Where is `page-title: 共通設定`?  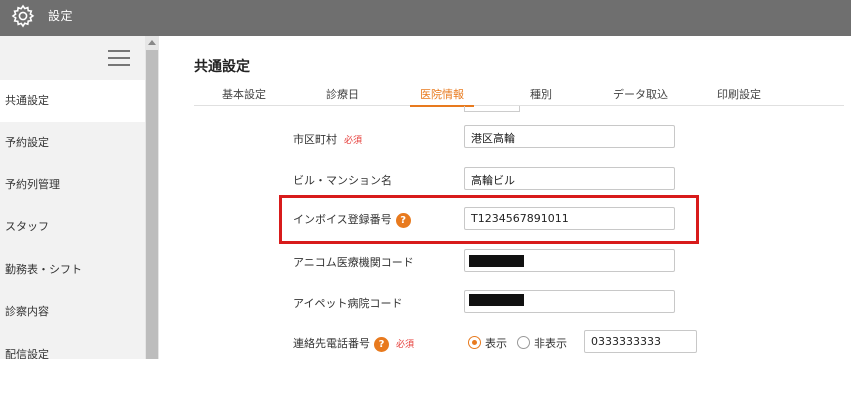
page-title: 共通設定 is located at coordinates (222, 67).